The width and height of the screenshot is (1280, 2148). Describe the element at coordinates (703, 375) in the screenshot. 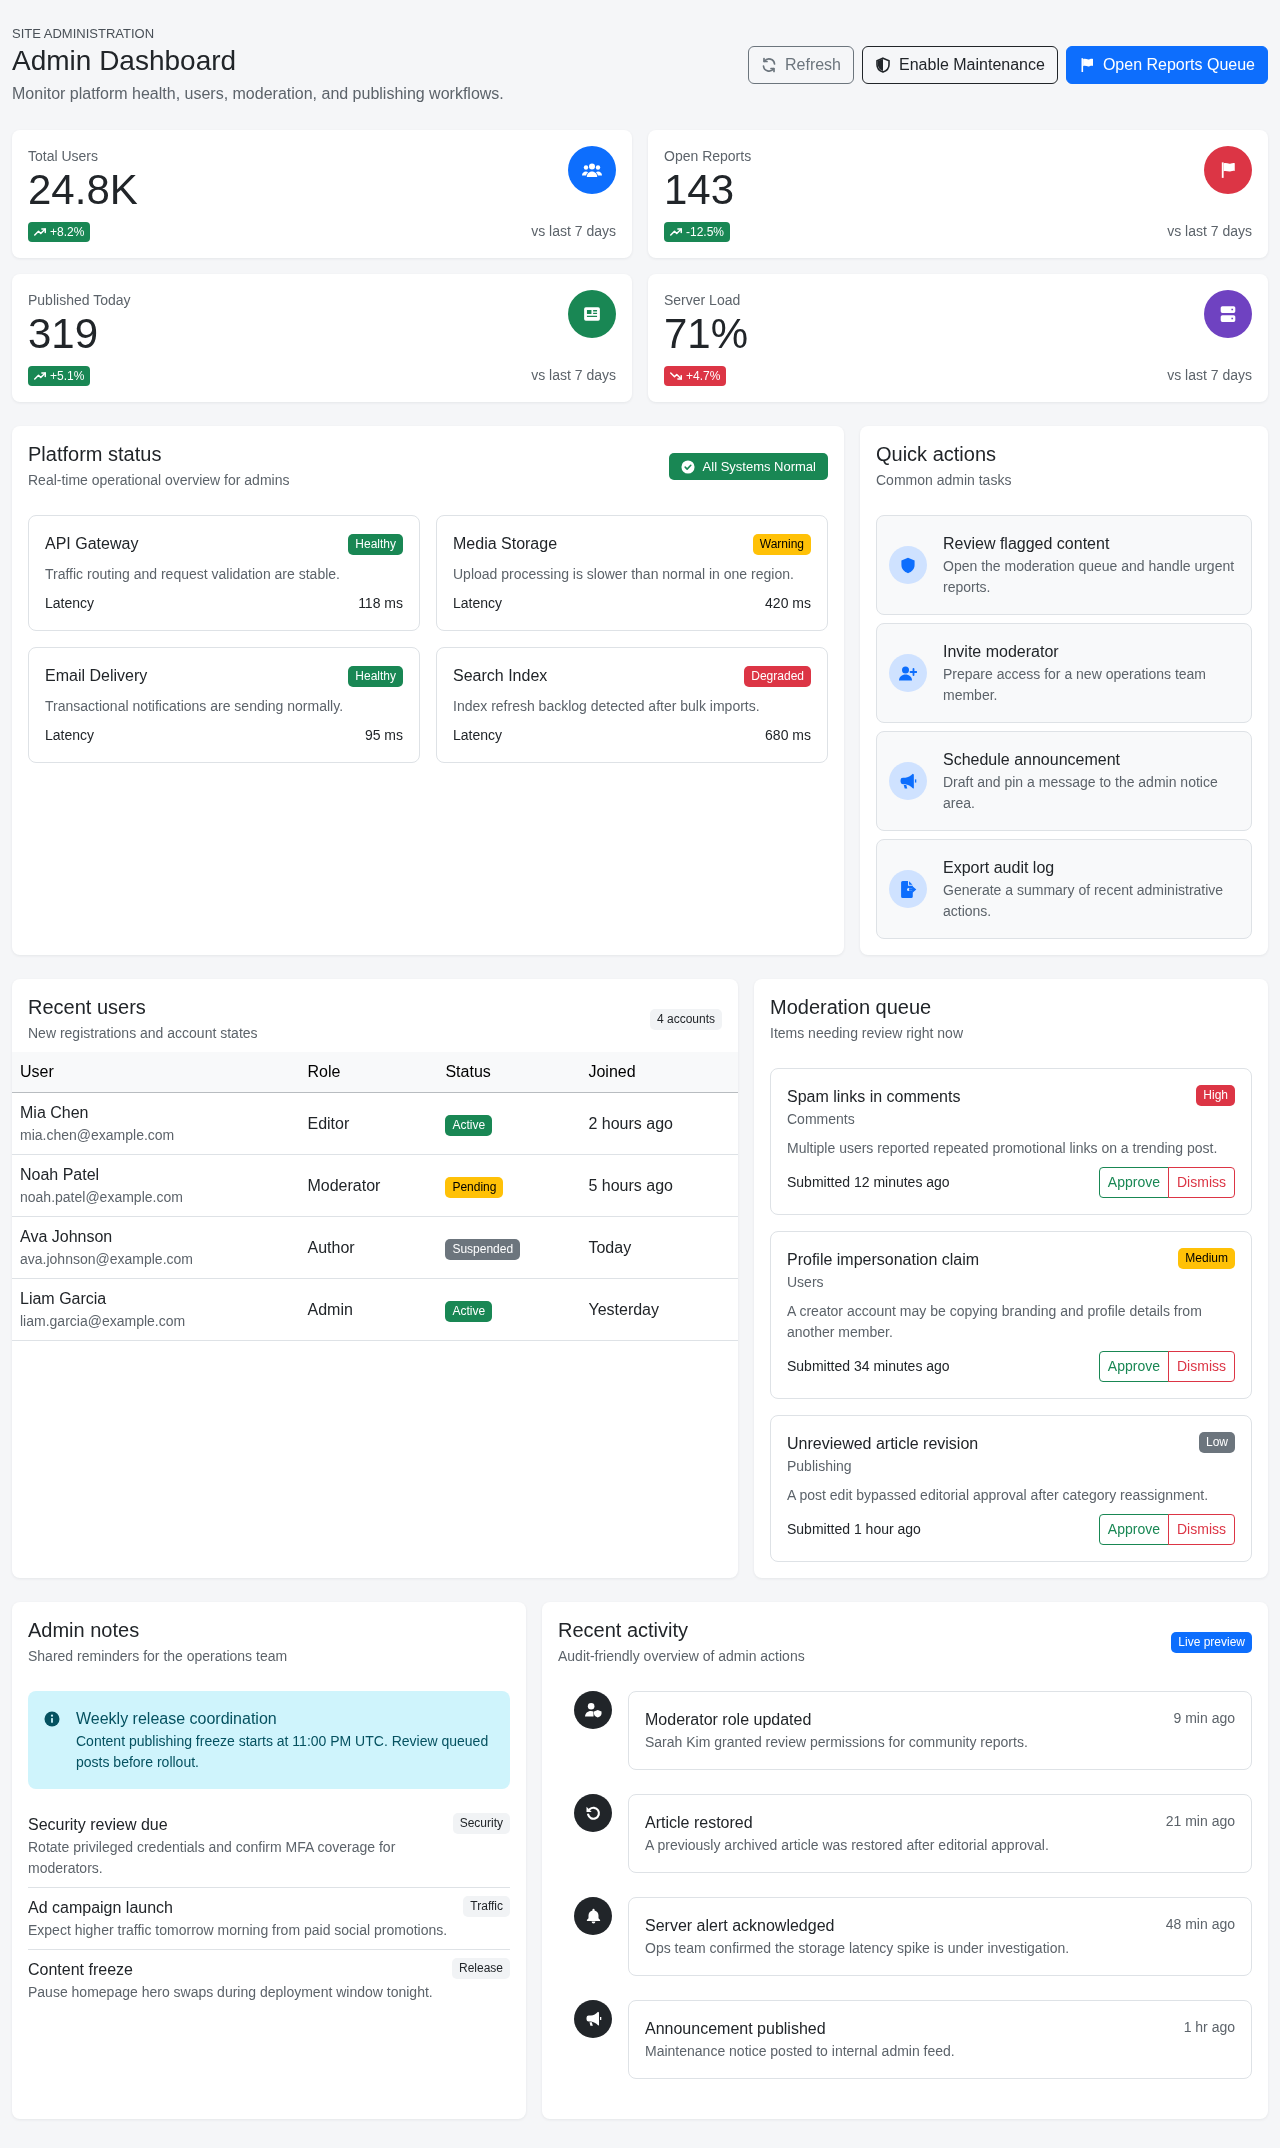

I see `change-value: +4.7%` at that location.